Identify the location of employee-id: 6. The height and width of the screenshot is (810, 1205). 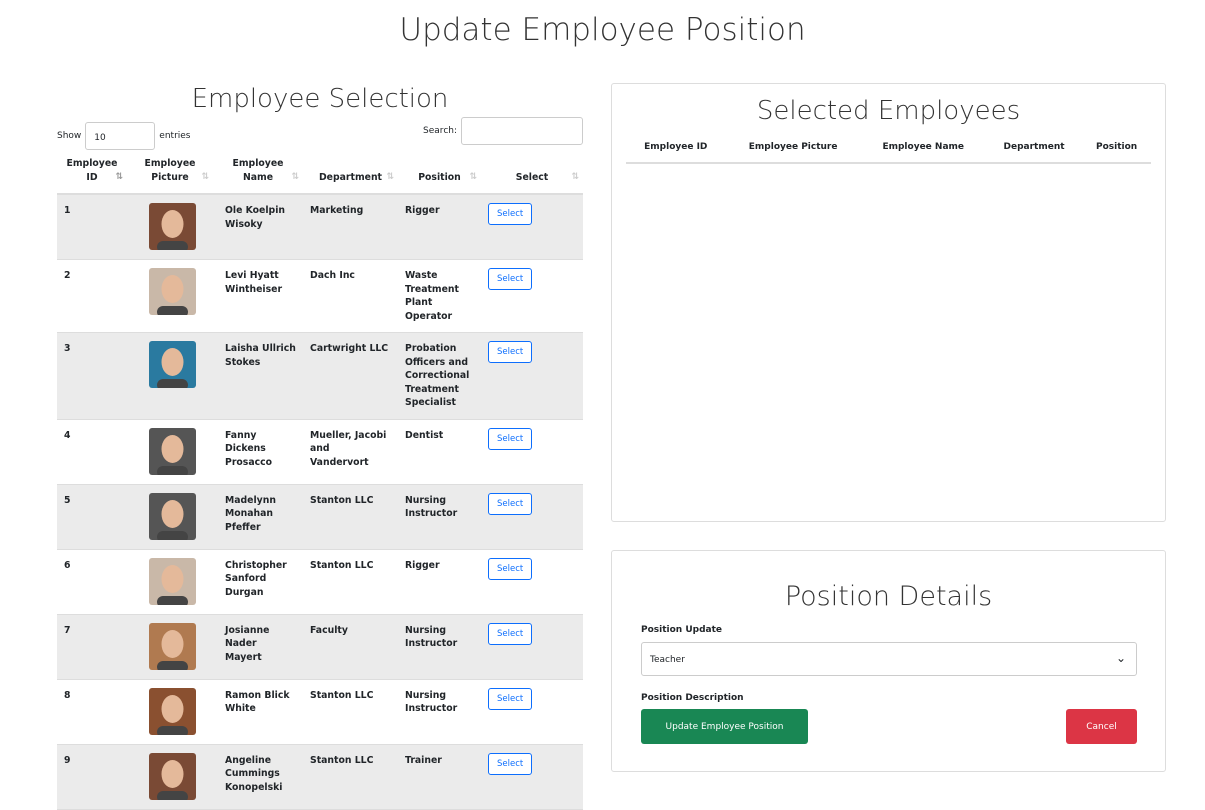
(92, 582).